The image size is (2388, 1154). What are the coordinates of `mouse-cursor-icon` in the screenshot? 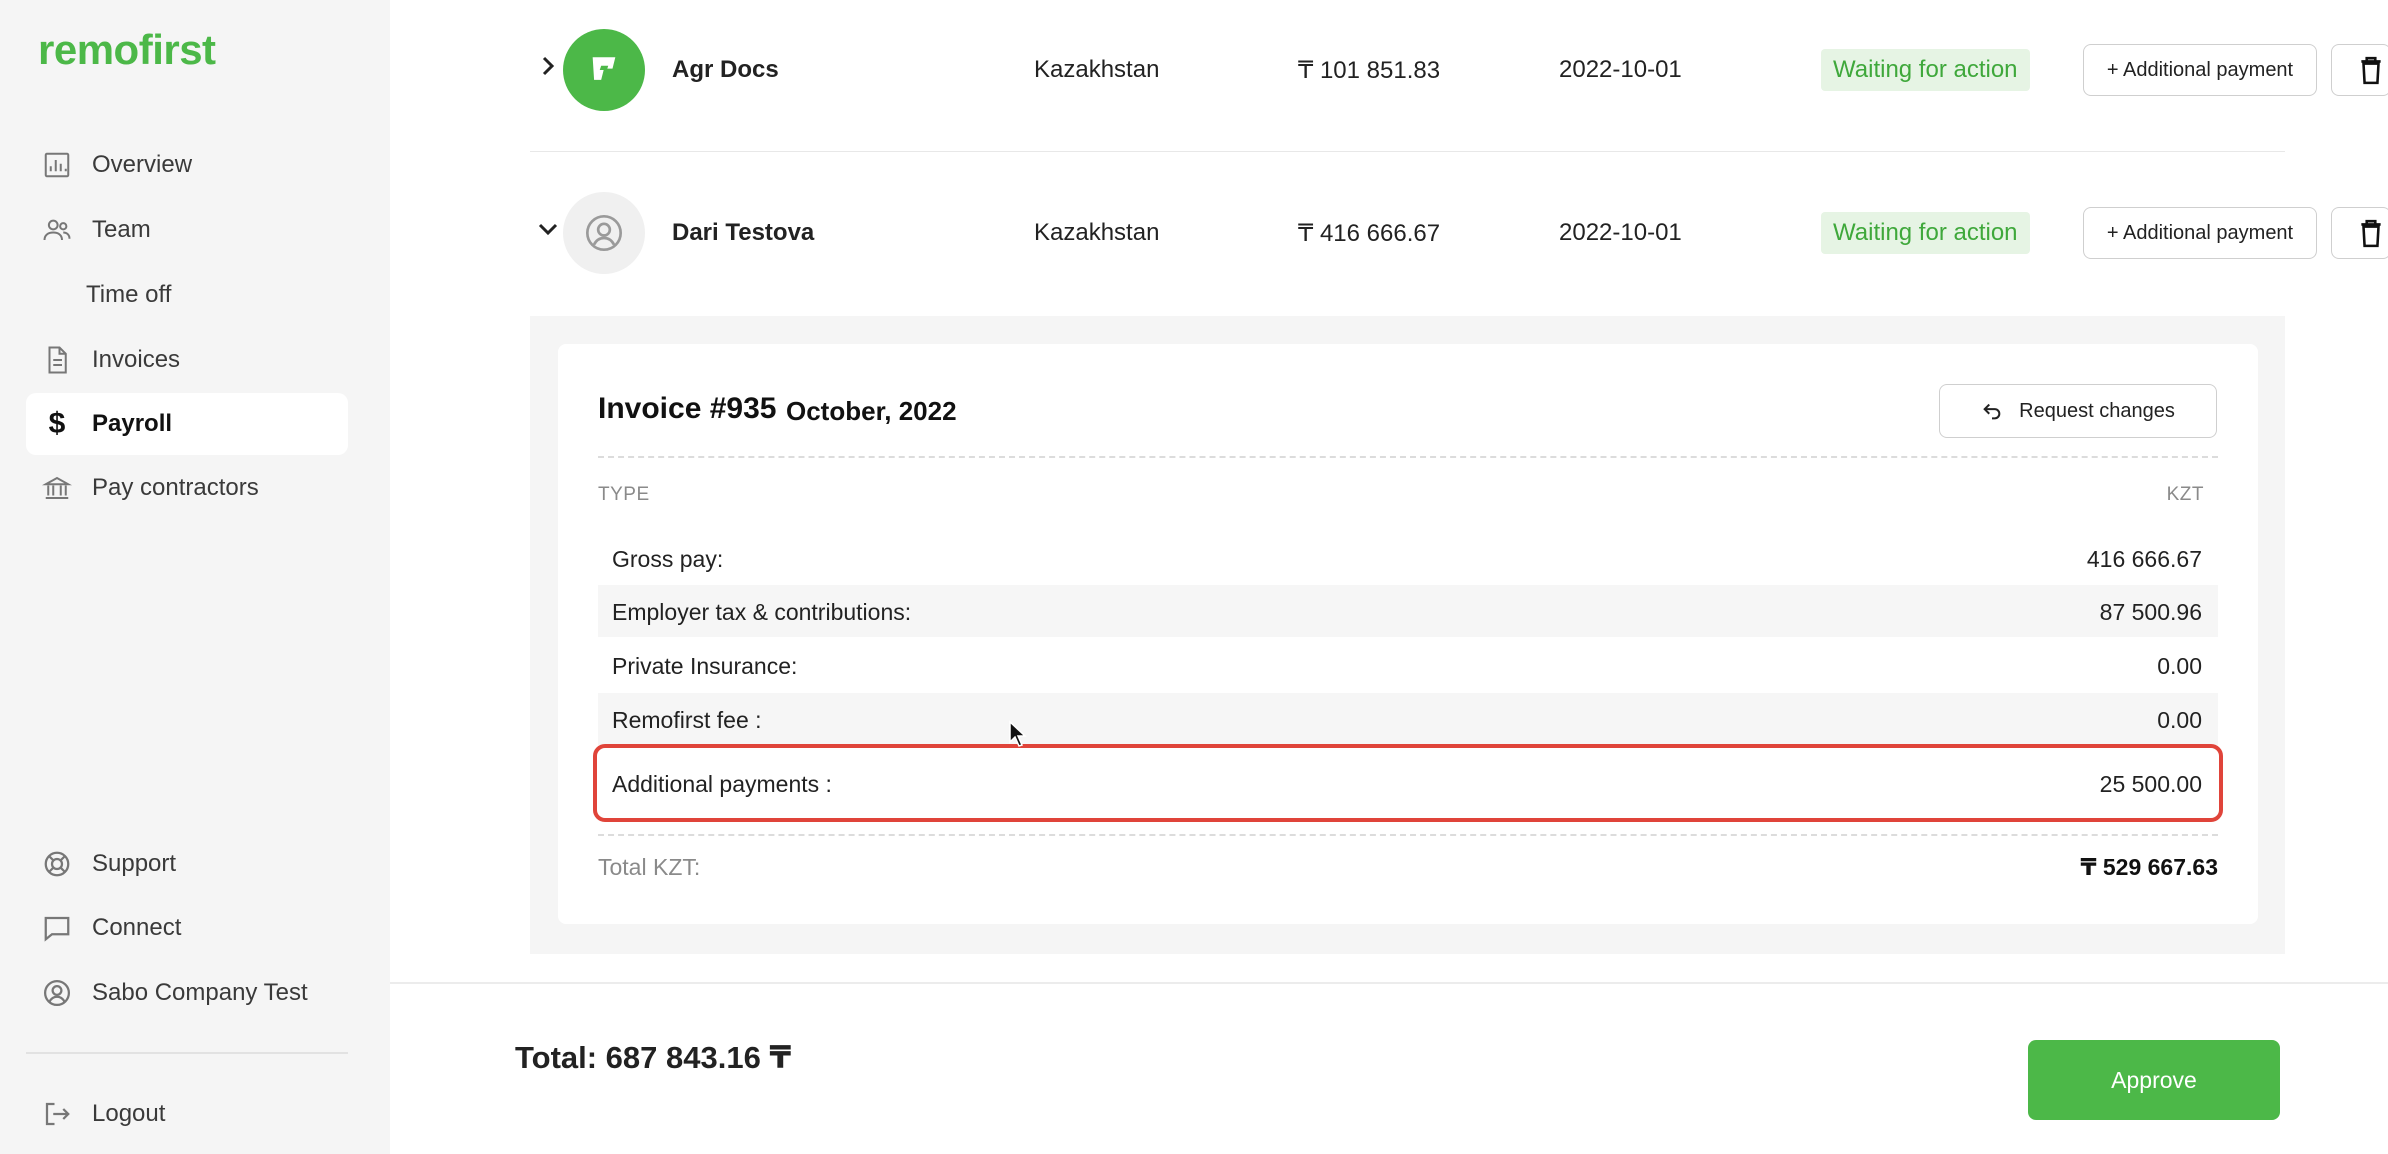 It's located at (1018, 733).